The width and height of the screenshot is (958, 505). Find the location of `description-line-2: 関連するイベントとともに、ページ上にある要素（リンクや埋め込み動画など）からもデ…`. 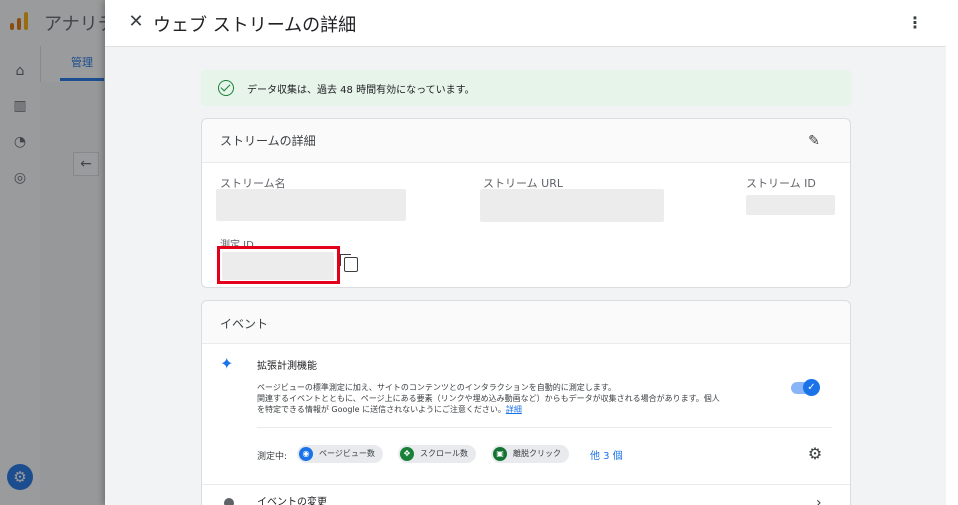

description-line-2: 関連するイベントとともに、ページ上にある要素（リンクや埋め込み動画など）からもデ… is located at coordinates (488, 398).